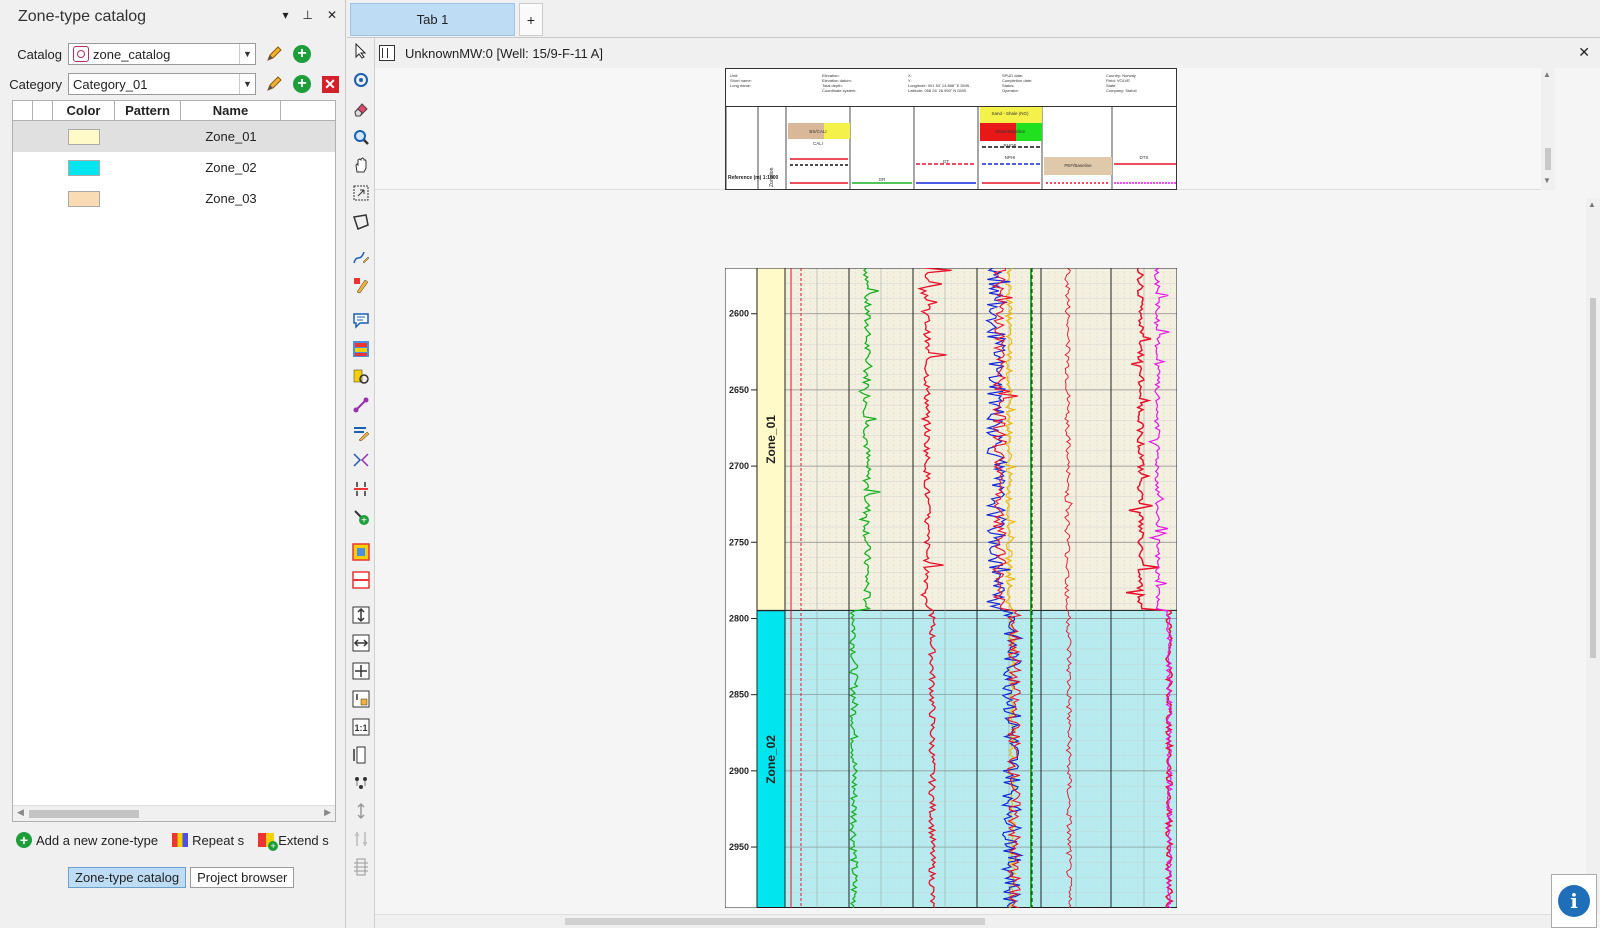  Describe the element at coordinates (162, 84) in the screenshot. I see `category-combo: Category_01 ▼` at that location.